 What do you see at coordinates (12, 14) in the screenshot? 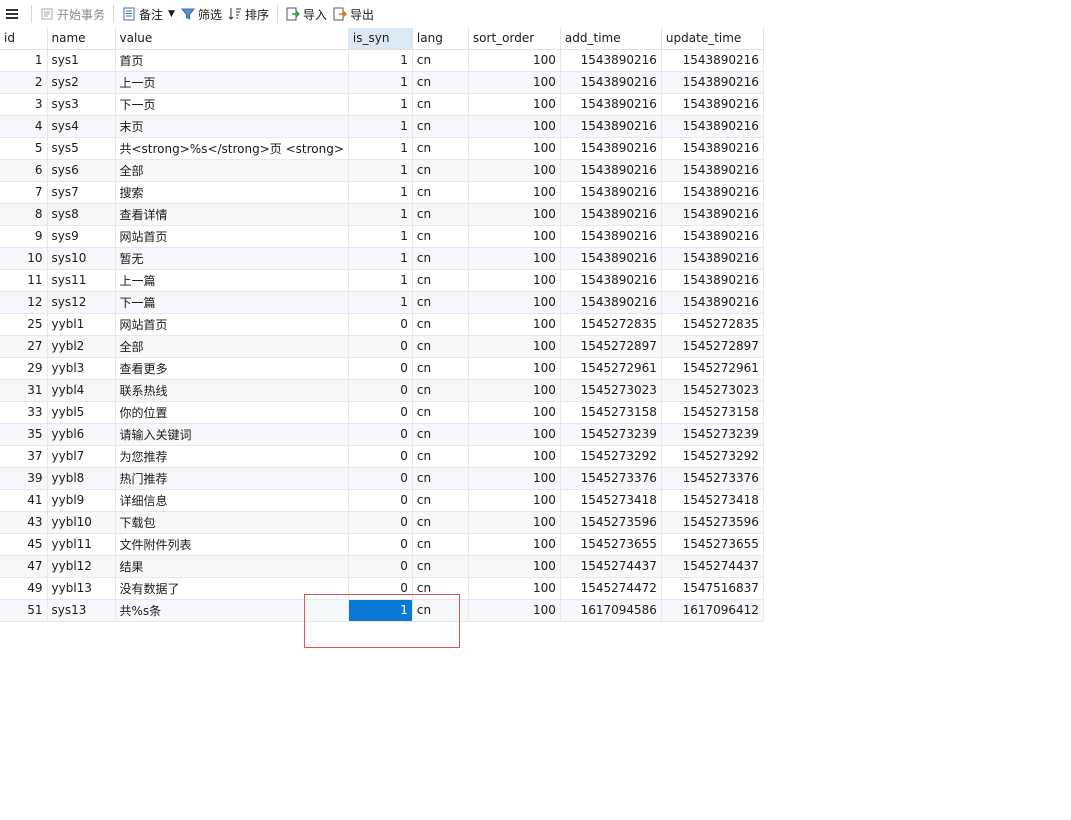
I see `menu-icon` at bounding box center [12, 14].